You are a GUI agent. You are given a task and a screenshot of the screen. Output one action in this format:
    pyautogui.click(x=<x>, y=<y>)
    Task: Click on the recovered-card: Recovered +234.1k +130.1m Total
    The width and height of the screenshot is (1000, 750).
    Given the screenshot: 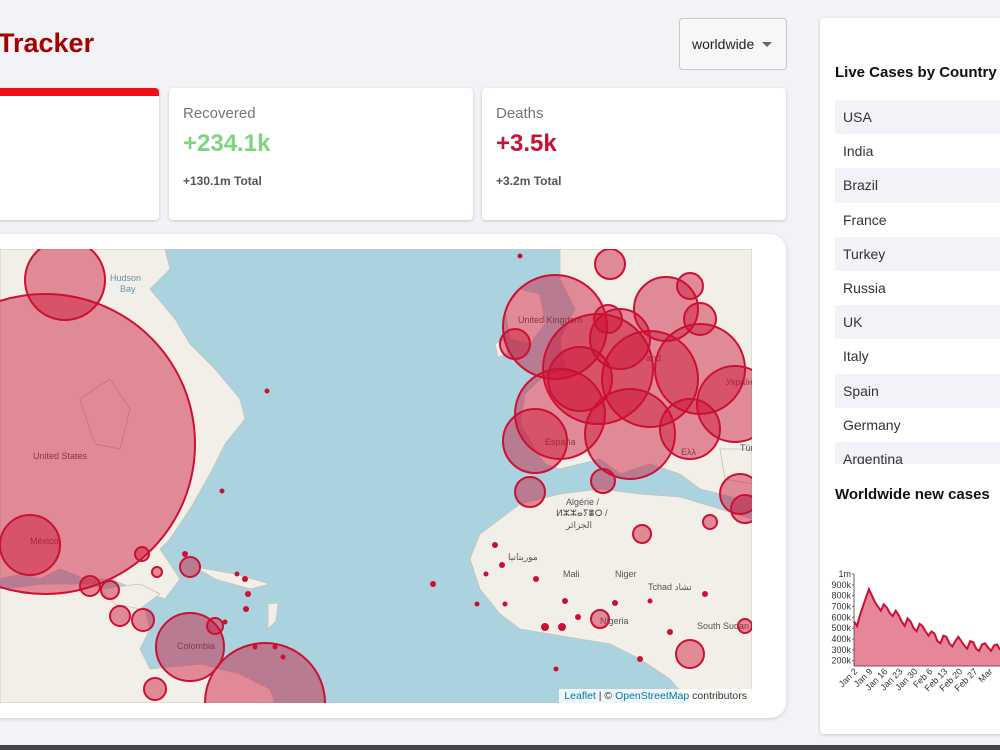 What is the action you would take?
    pyautogui.click(x=321, y=154)
    